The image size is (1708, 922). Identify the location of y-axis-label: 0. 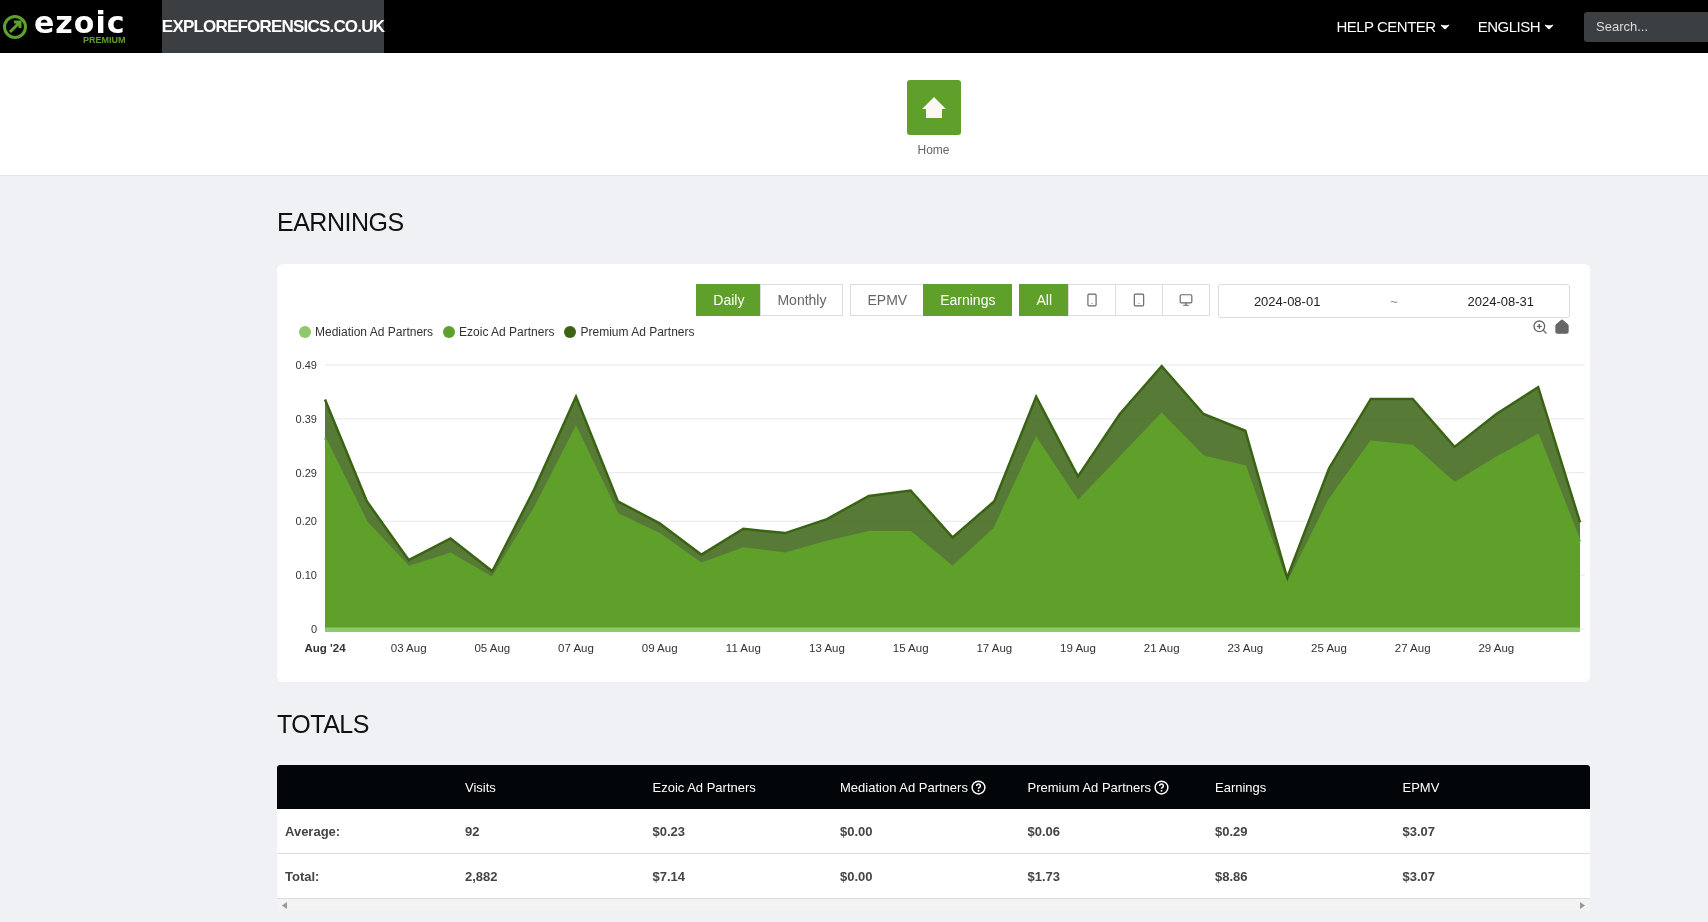
(313, 629).